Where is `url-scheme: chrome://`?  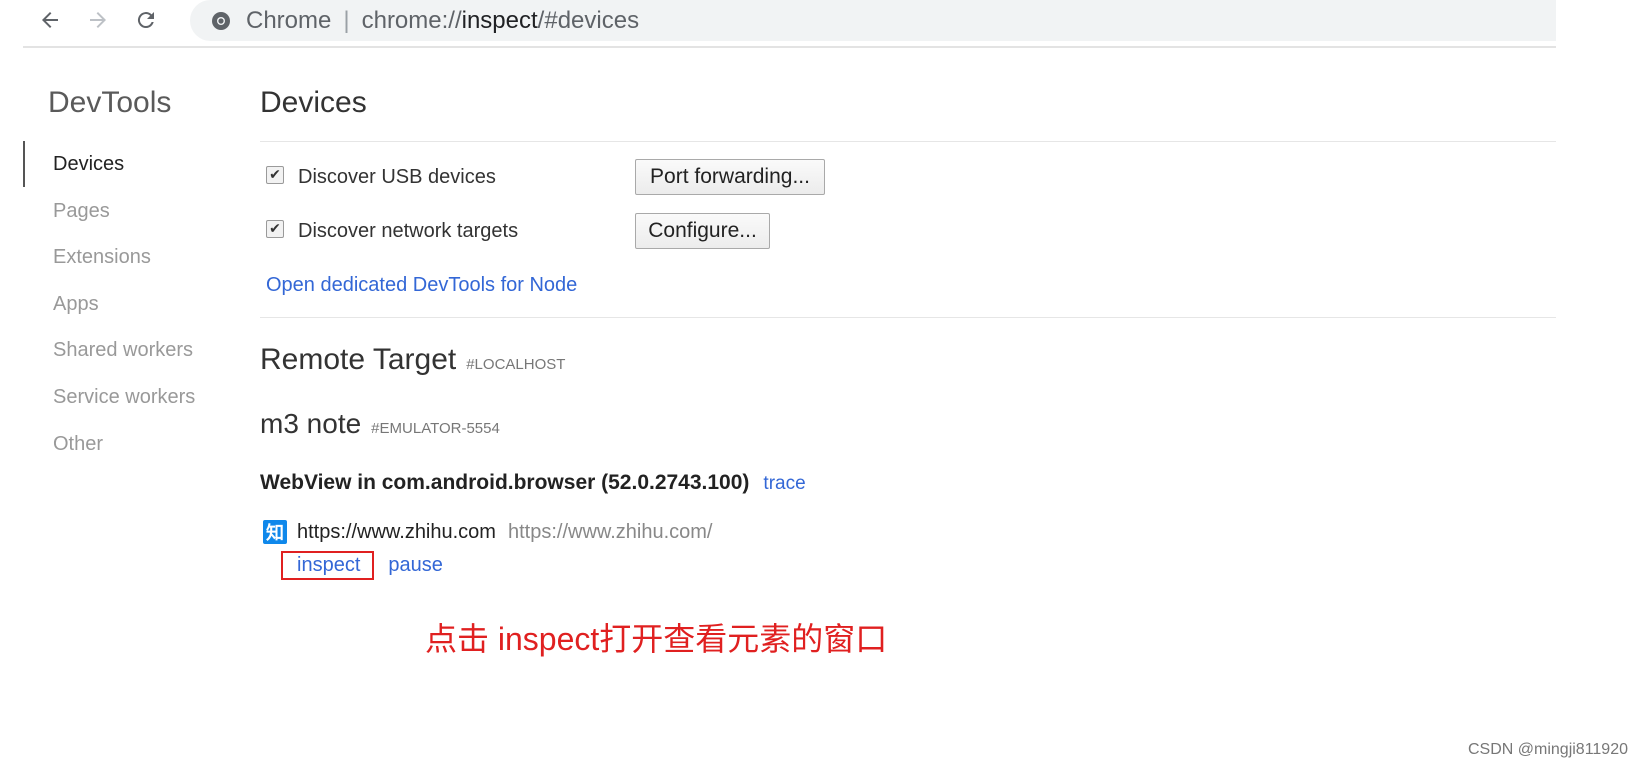
url-scheme: chrome:// is located at coordinates (411, 20).